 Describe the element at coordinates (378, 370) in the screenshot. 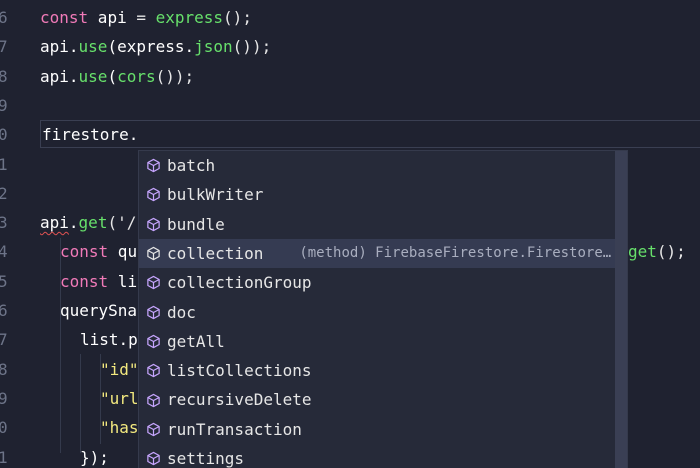

I see `suggestion-item: listCollections` at that location.